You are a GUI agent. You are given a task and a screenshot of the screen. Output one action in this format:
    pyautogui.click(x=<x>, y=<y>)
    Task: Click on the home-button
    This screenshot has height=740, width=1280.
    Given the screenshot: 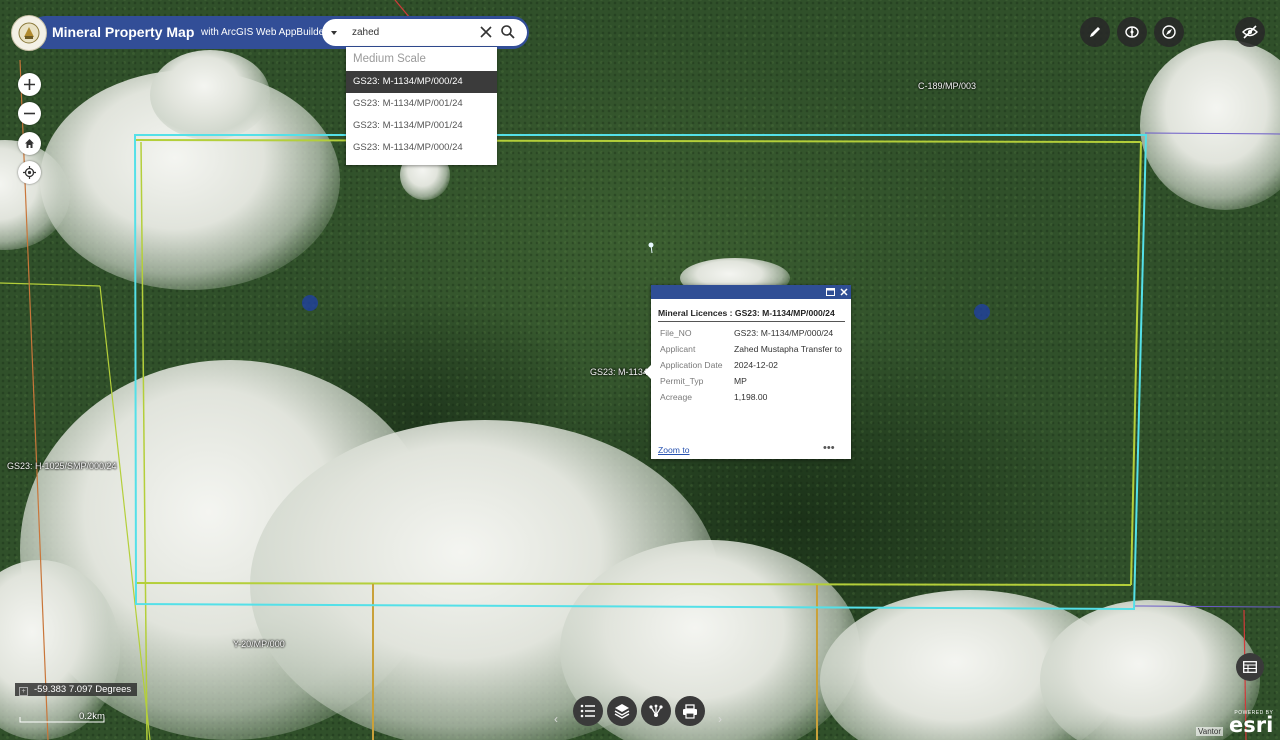 What is the action you would take?
    pyautogui.click(x=29, y=143)
    